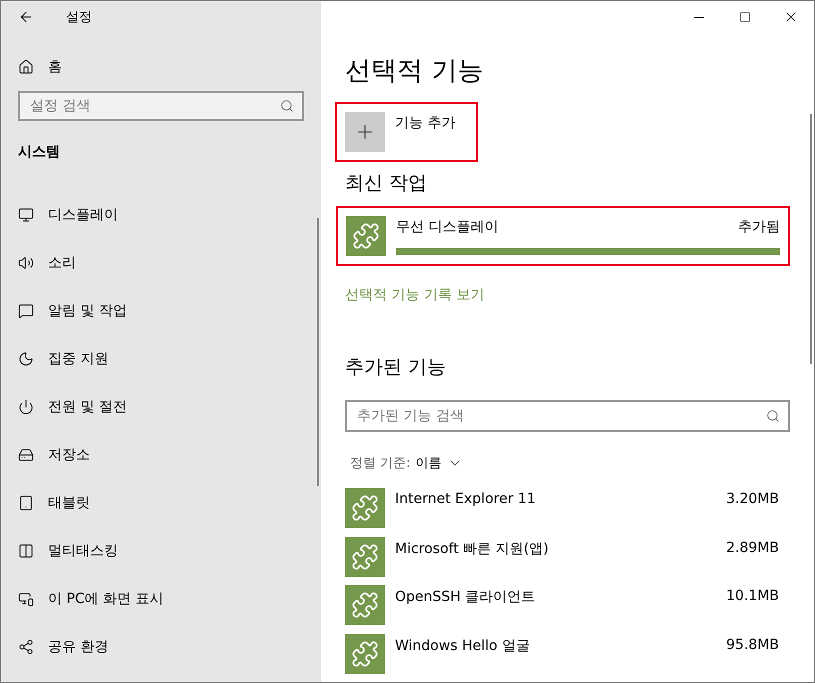  What do you see at coordinates (39, 152) in the screenshot?
I see `section-heading: 시스템` at bounding box center [39, 152].